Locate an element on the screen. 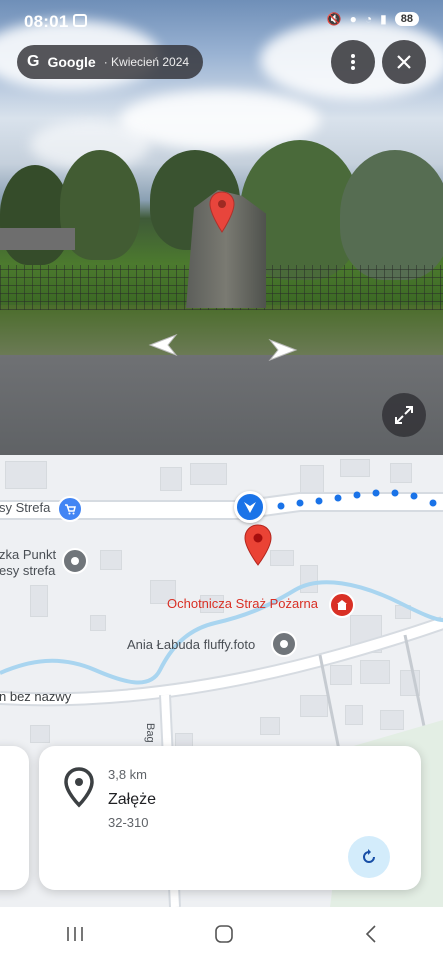 This screenshot has height=960, width=443. signal-icon: ▮ is located at coordinates (383, 19).